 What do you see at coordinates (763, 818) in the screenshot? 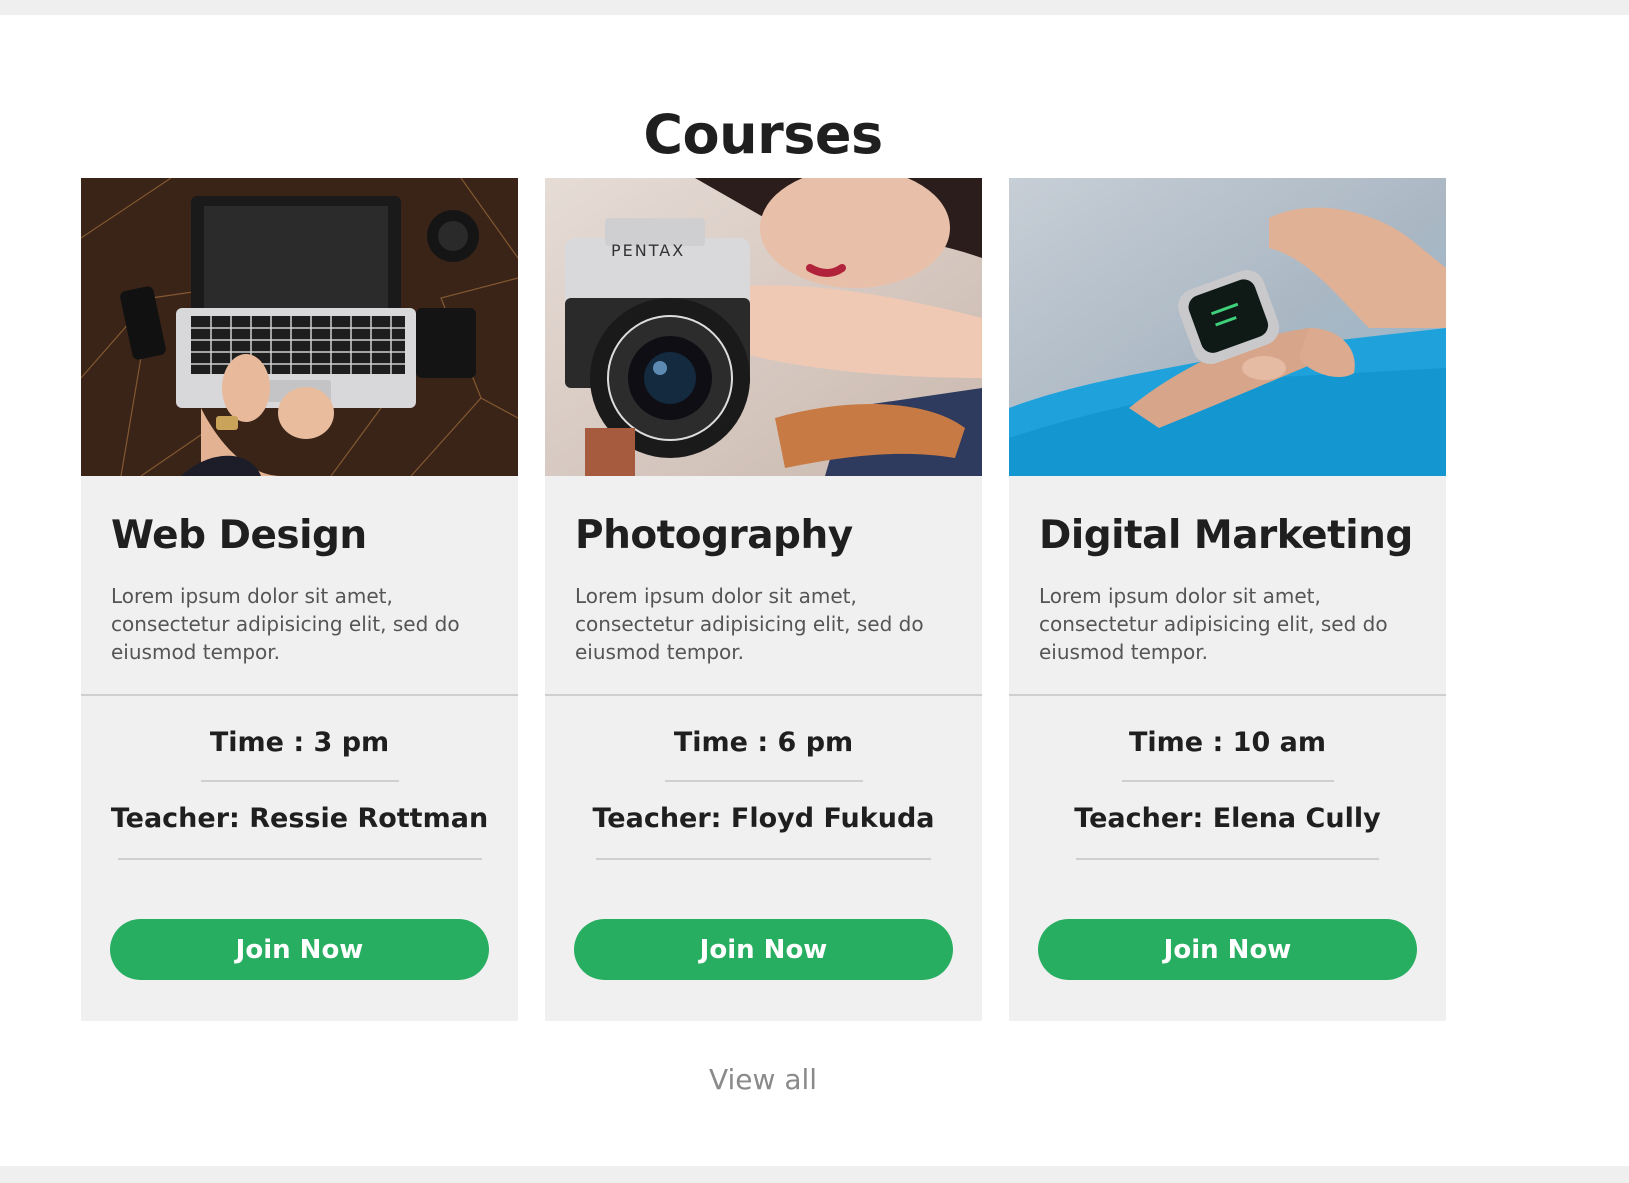
I see `course-teacher: Teacher: Floyd Fukuda` at bounding box center [763, 818].